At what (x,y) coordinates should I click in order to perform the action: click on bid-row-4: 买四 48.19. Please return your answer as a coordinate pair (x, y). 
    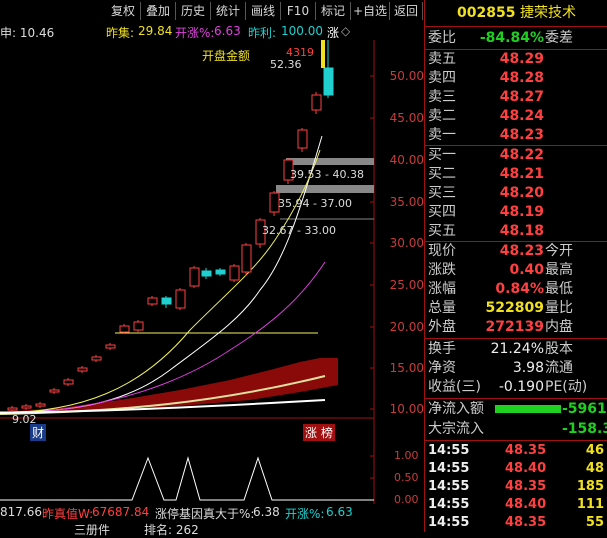
    Looking at the image, I should click on (516, 212).